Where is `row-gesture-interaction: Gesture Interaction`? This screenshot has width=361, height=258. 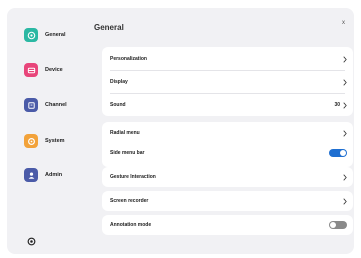 row-gesture-interaction: Gesture Interaction is located at coordinates (227, 177).